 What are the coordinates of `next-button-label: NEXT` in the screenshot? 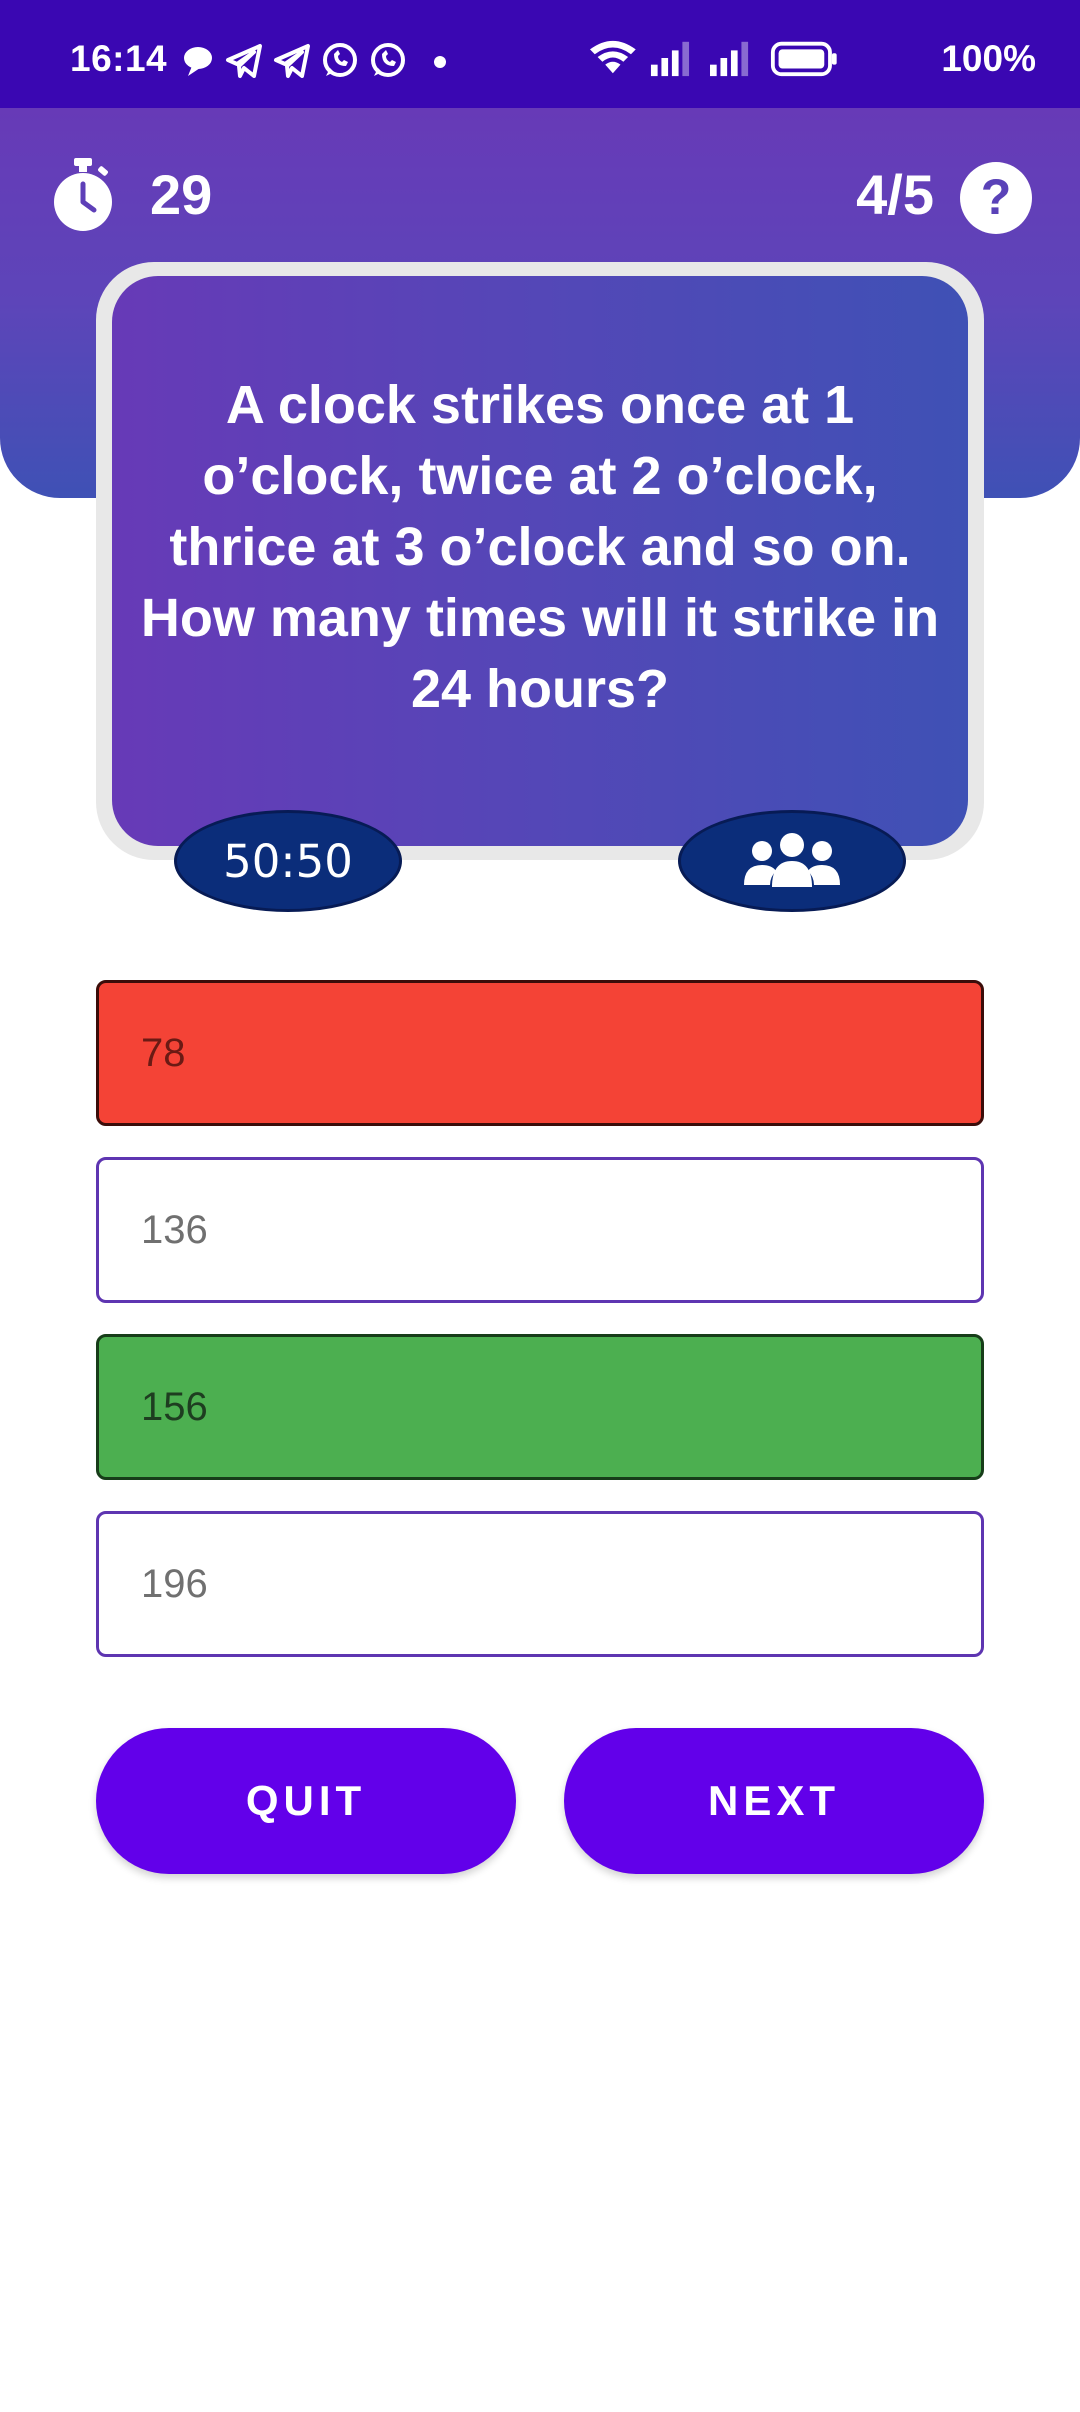 It's located at (773, 1800).